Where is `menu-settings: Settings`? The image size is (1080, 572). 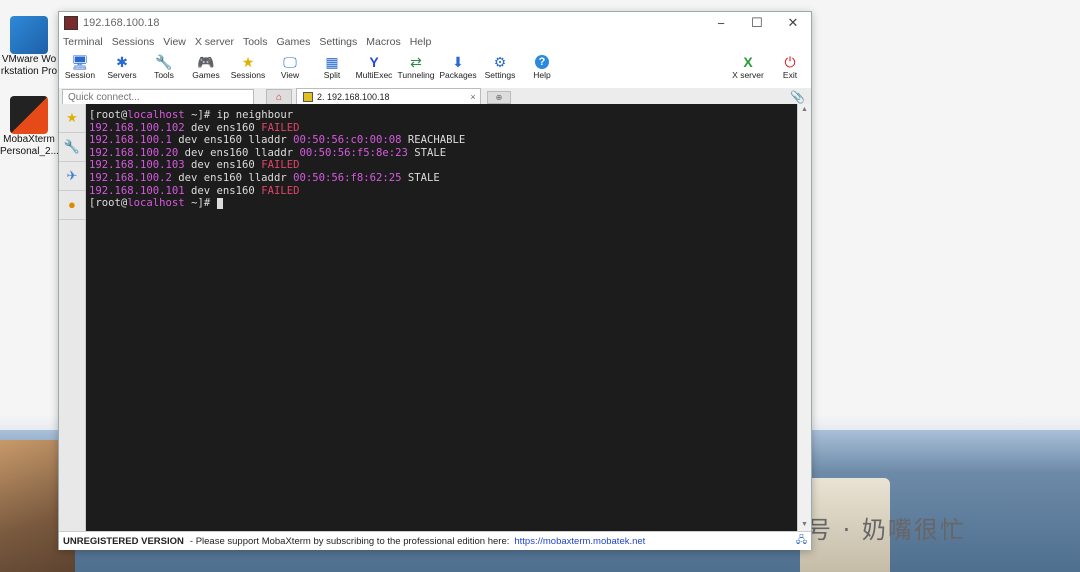 menu-settings: Settings is located at coordinates (338, 42).